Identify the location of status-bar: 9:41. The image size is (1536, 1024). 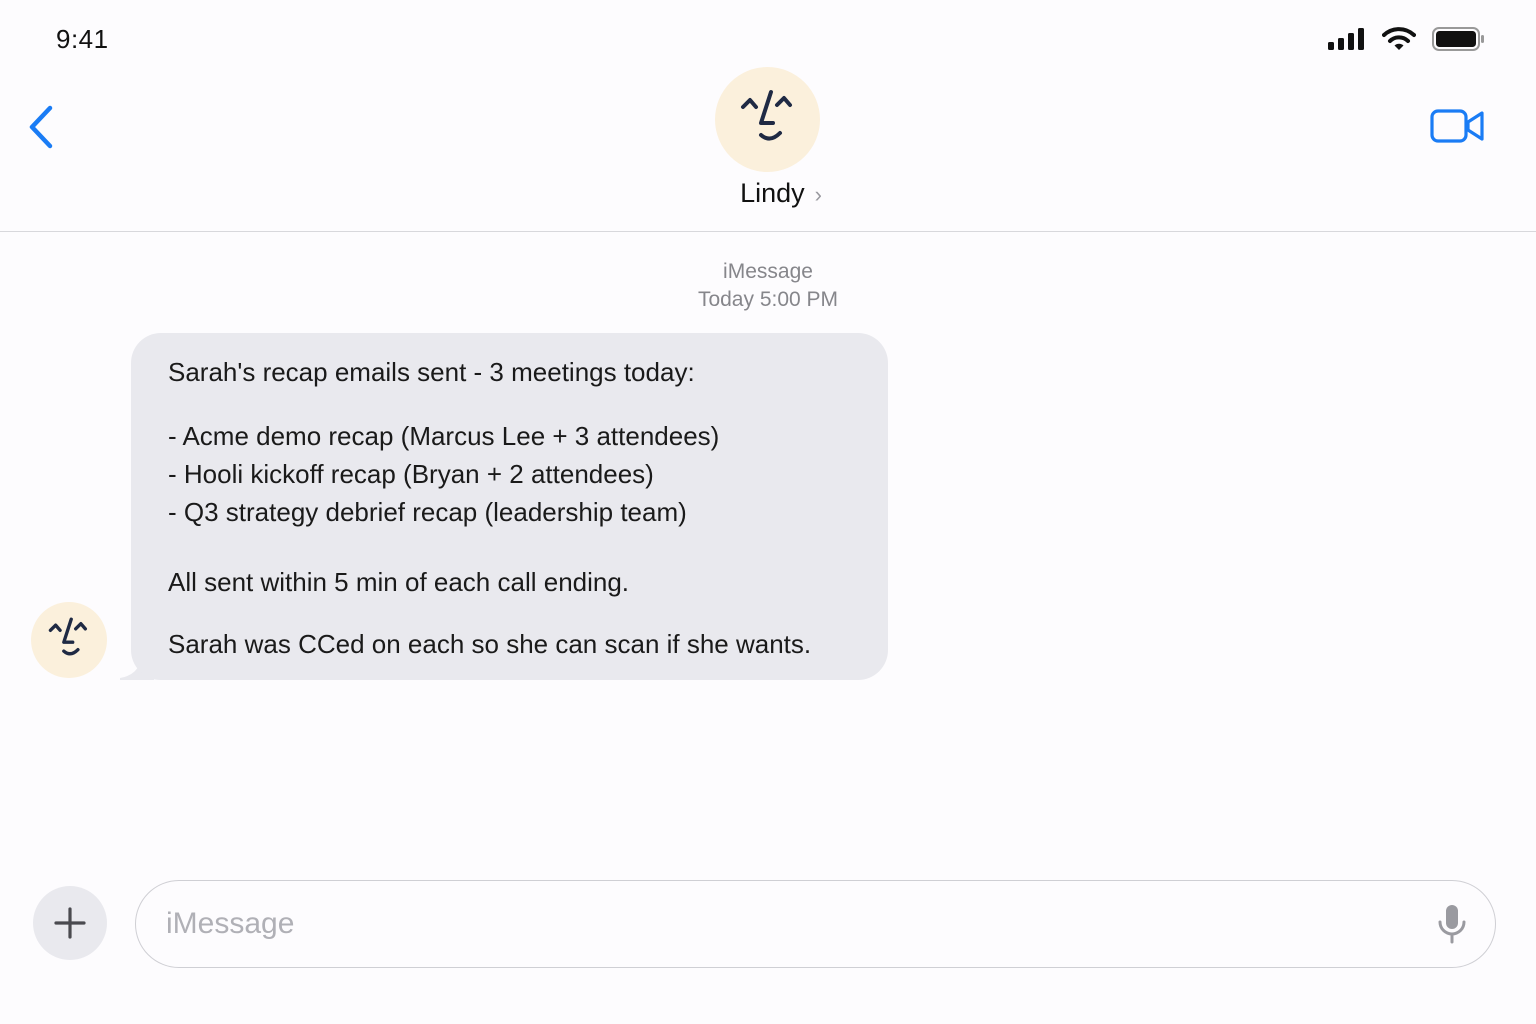
(768, 35).